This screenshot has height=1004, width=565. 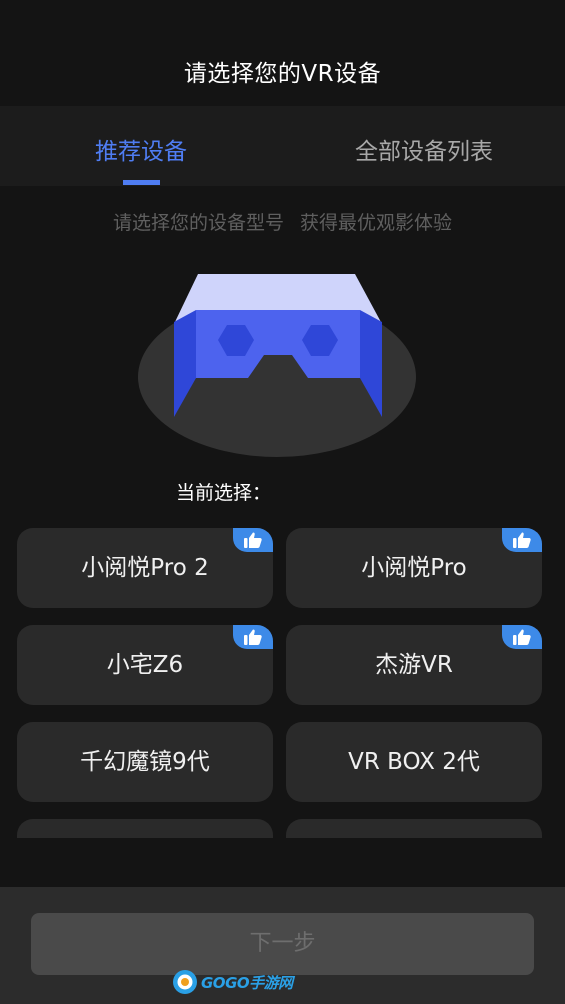 What do you see at coordinates (282, 223) in the screenshot?
I see `subtitle: 请选择您的设备型号 获得最优观影体验` at bounding box center [282, 223].